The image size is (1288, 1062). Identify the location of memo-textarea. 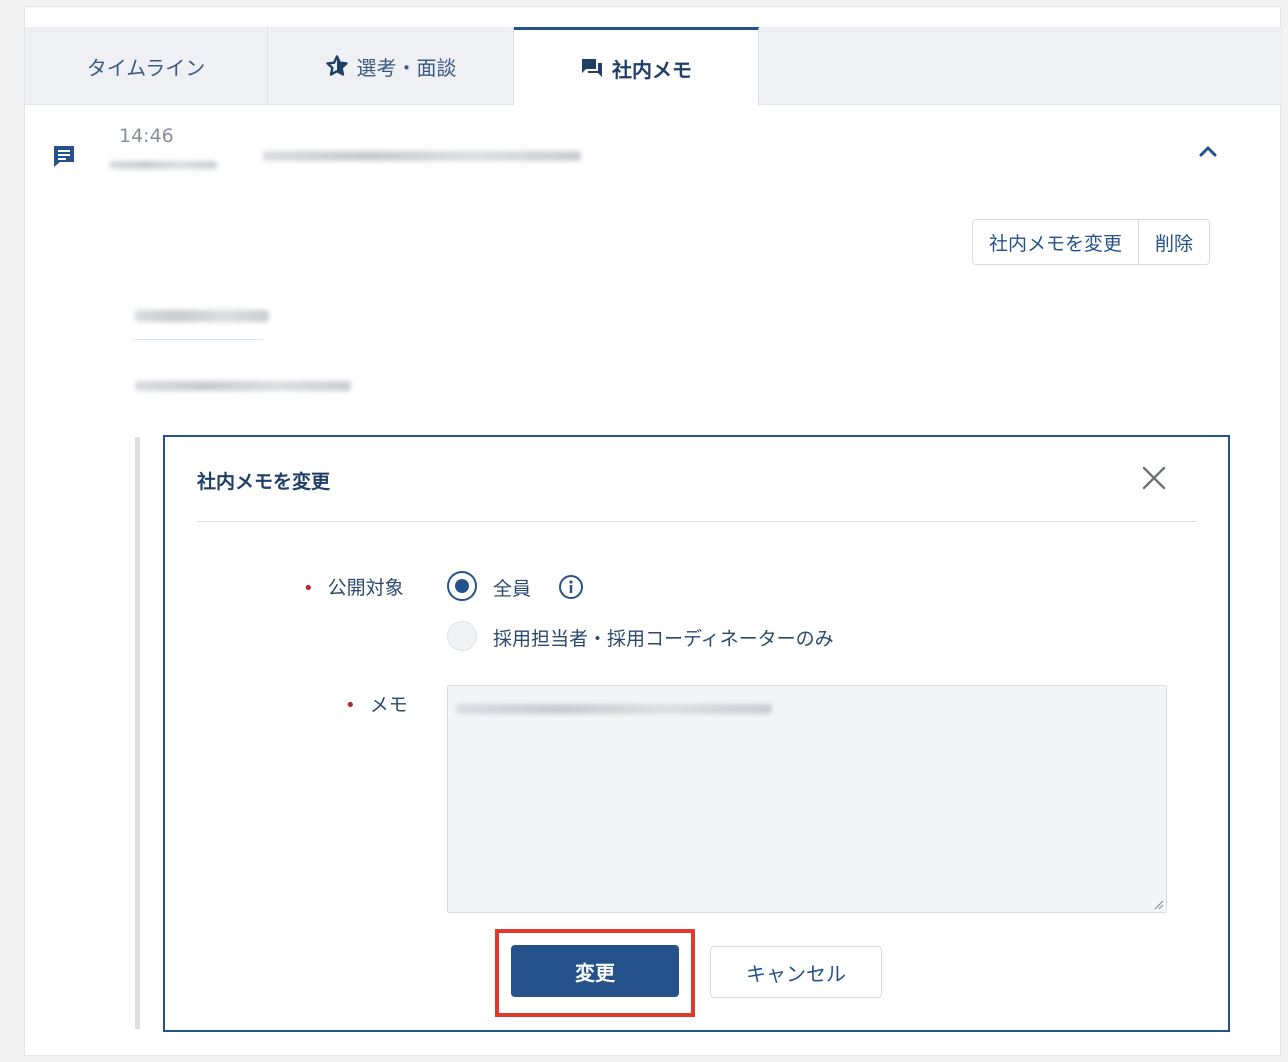
(807, 799).